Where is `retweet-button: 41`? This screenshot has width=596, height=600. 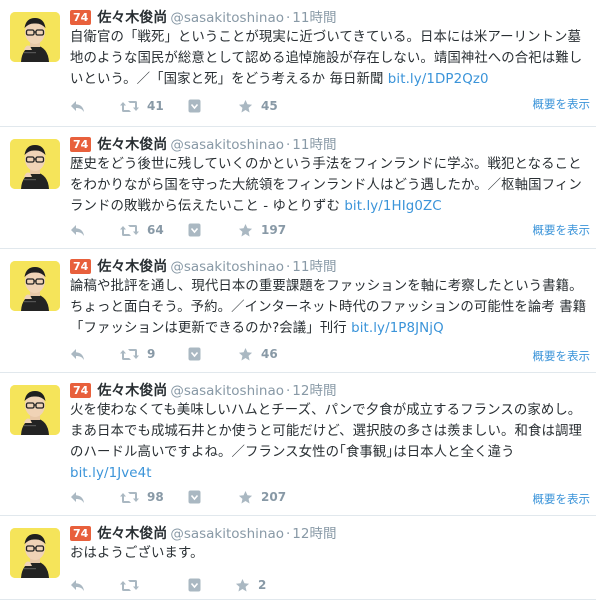
retweet-button: 41 is located at coordinates (142, 106).